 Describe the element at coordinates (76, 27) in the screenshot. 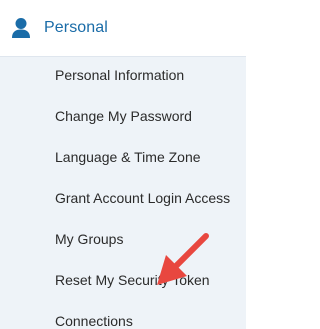

I see `section-header-label: Personal` at that location.